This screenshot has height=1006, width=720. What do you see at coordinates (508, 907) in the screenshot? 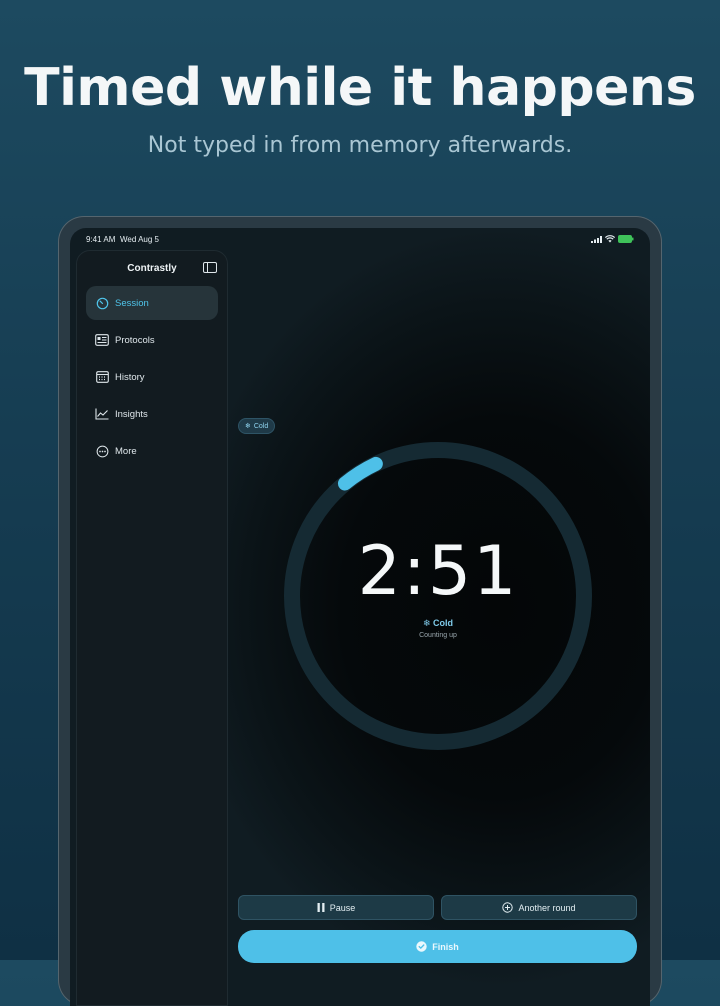
I see `plus-circle-icon` at bounding box center [508, 907].